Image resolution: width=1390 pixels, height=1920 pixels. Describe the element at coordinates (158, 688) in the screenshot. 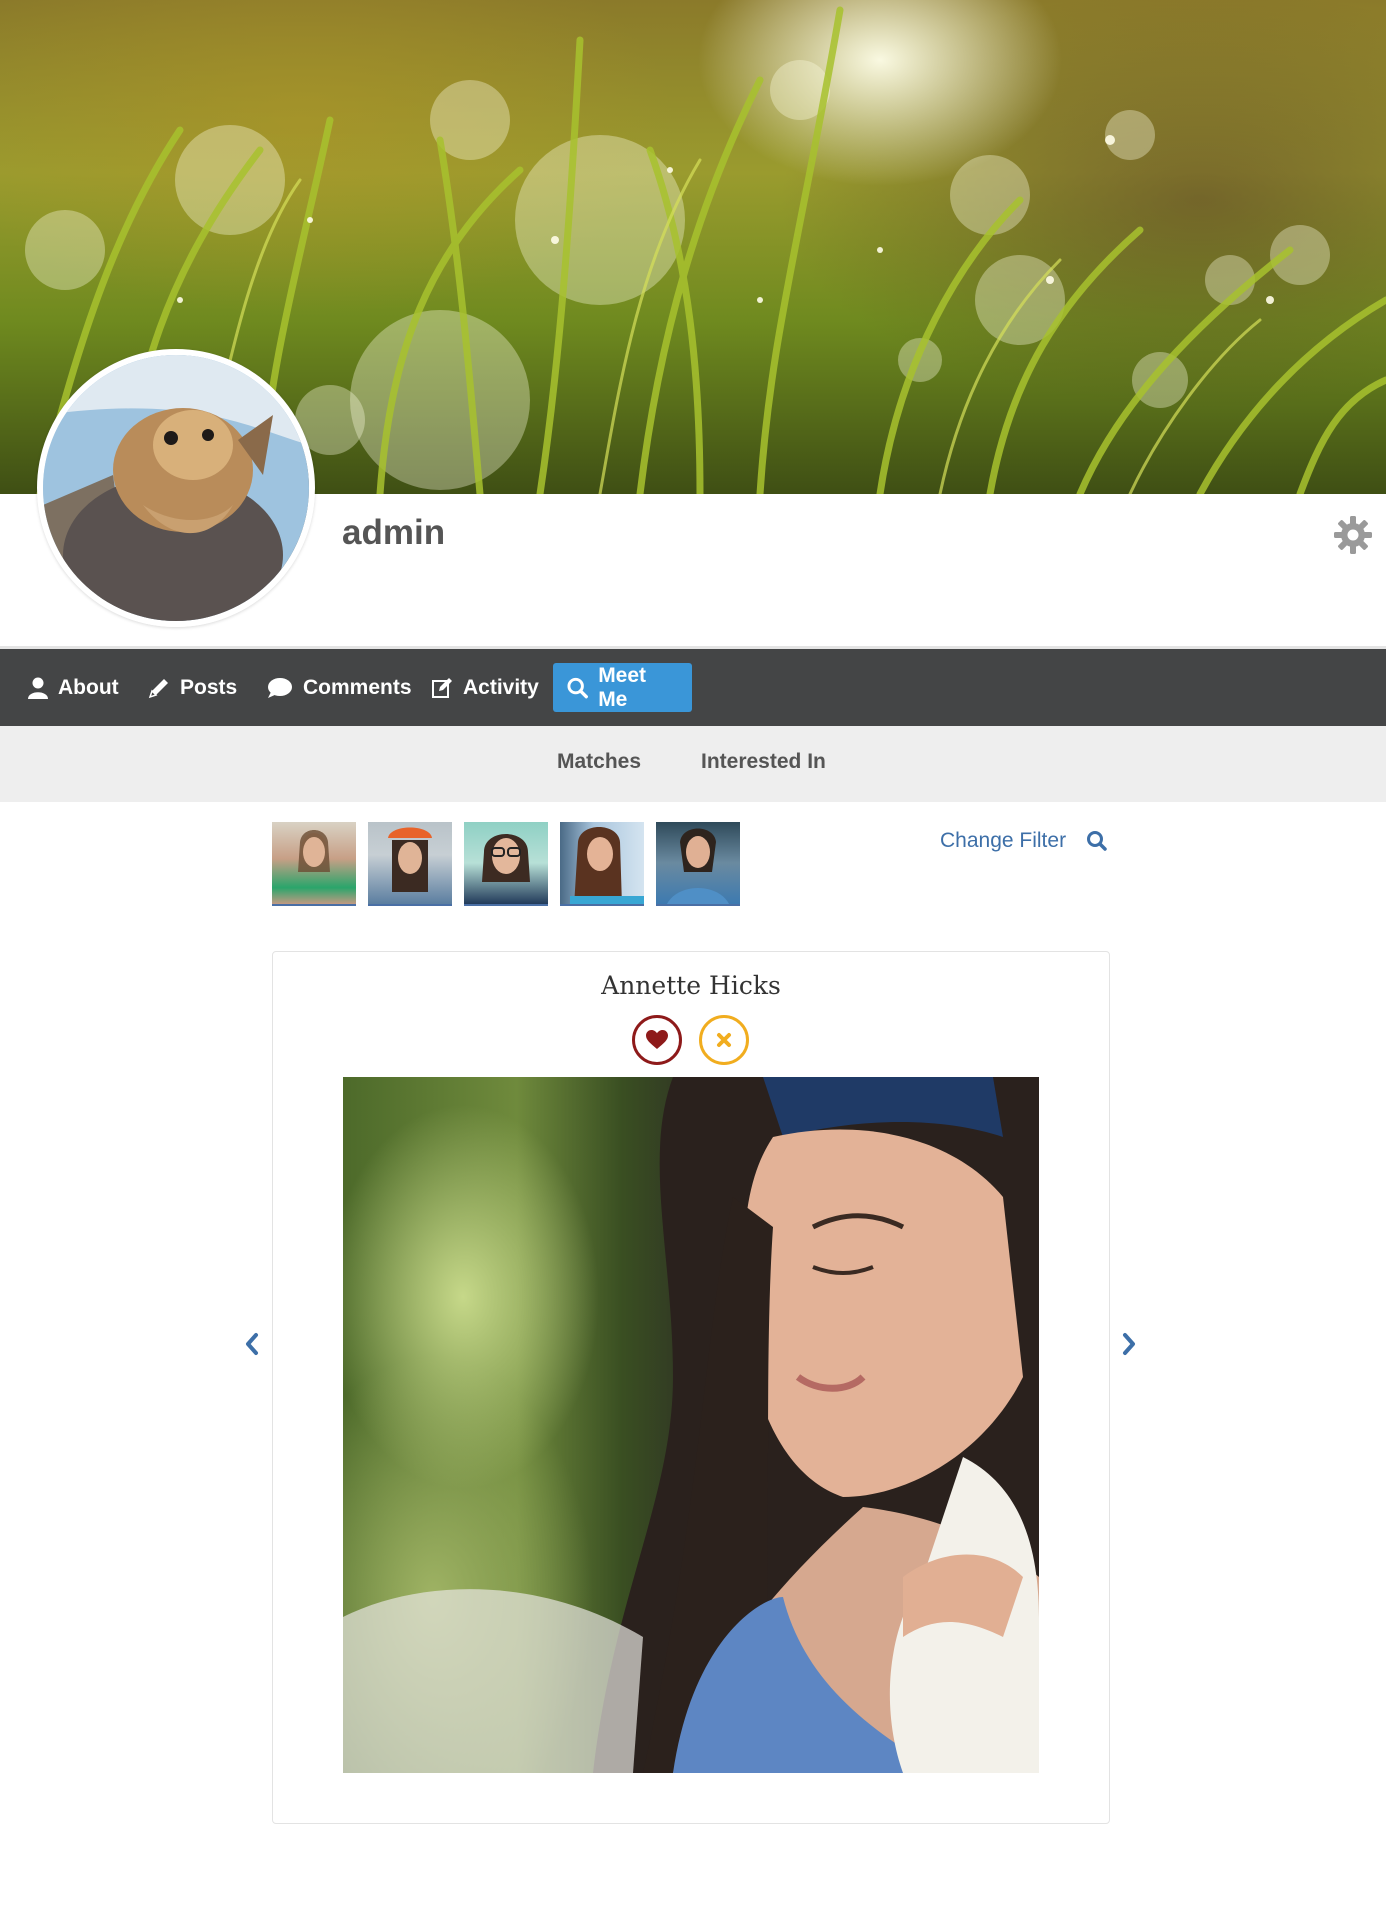

I see `pencil-icon` at that location.